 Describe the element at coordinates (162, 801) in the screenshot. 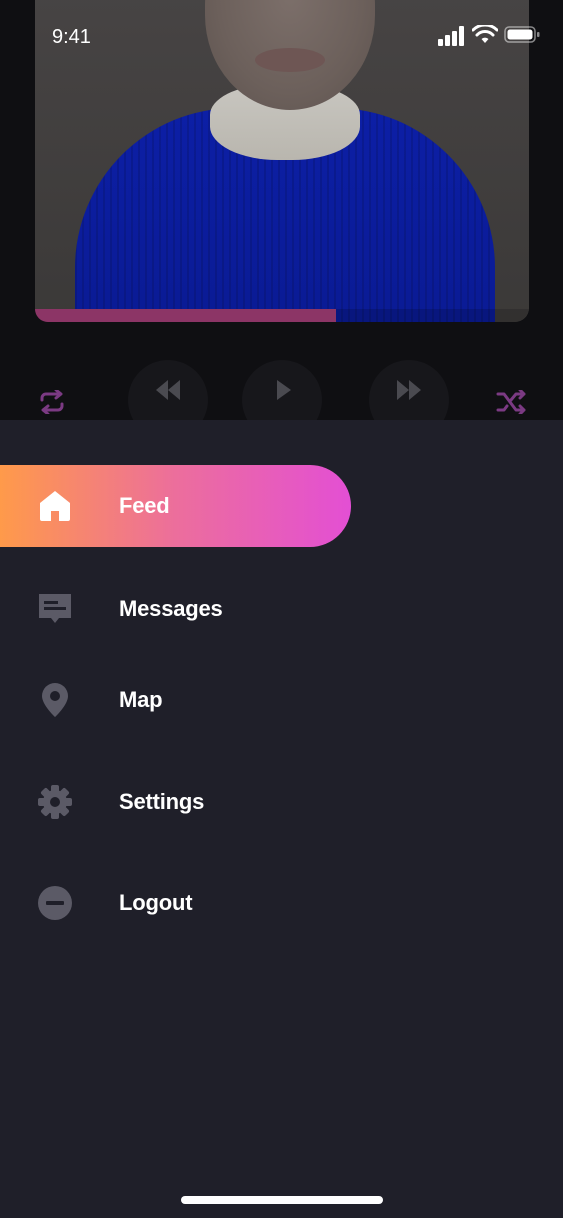

I see `menu-item-label: Settings` at that location.